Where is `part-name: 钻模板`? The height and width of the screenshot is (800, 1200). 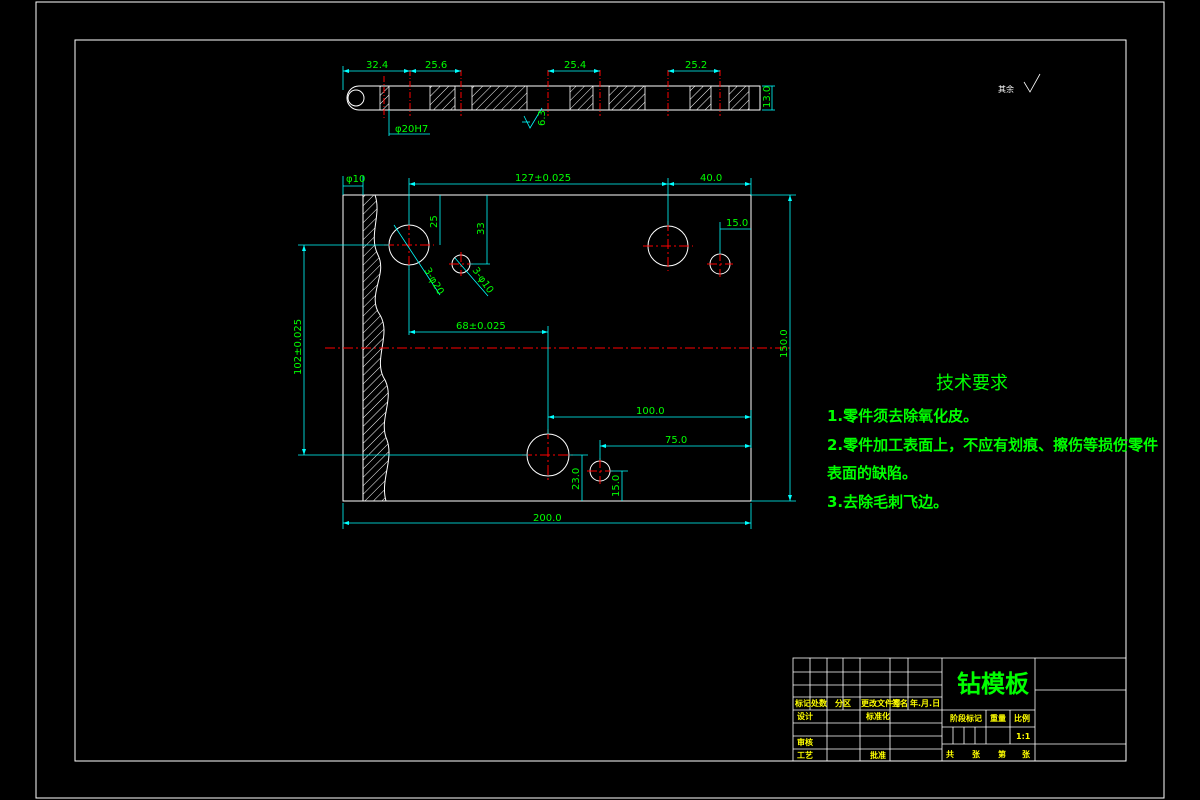 part-name: 钻模板 is located at coordinates (993, 684).